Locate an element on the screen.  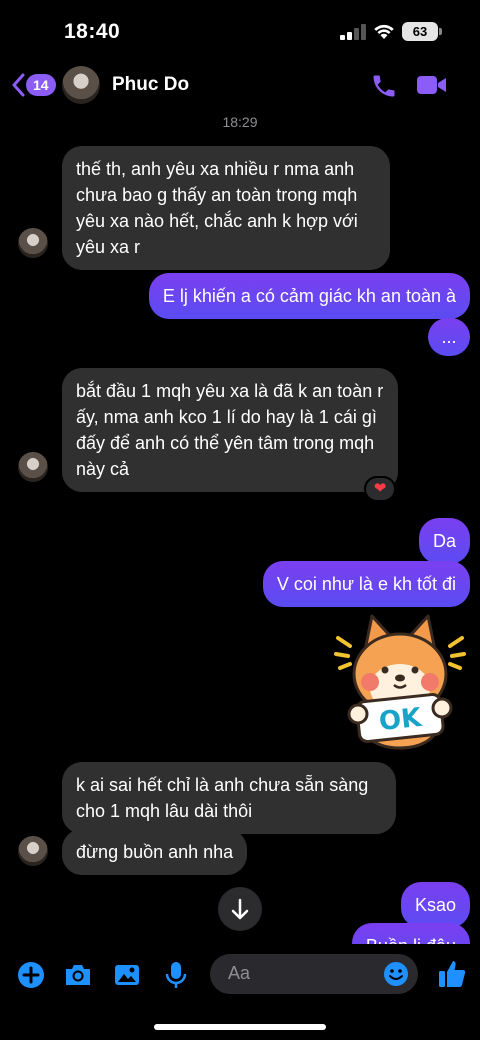
chat-header: 14 Phuc Do is located at coordinates (240, 86).